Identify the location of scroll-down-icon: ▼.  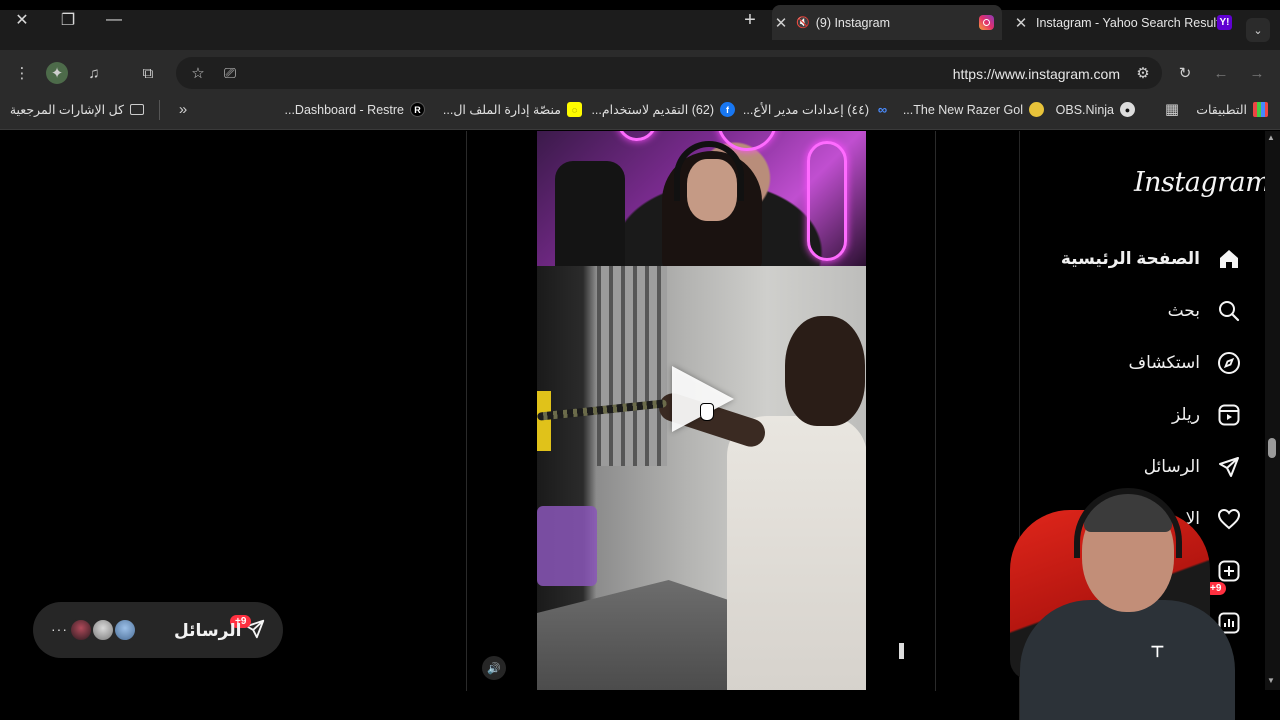
(1271, 680).